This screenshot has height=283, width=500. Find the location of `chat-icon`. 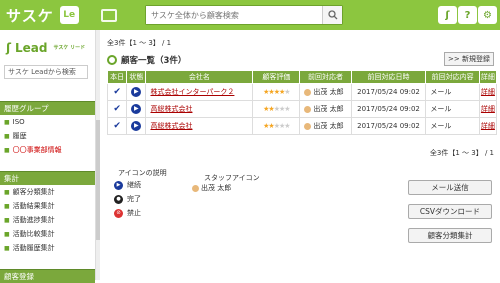

chat-icon is located at coordinates (108, 15).